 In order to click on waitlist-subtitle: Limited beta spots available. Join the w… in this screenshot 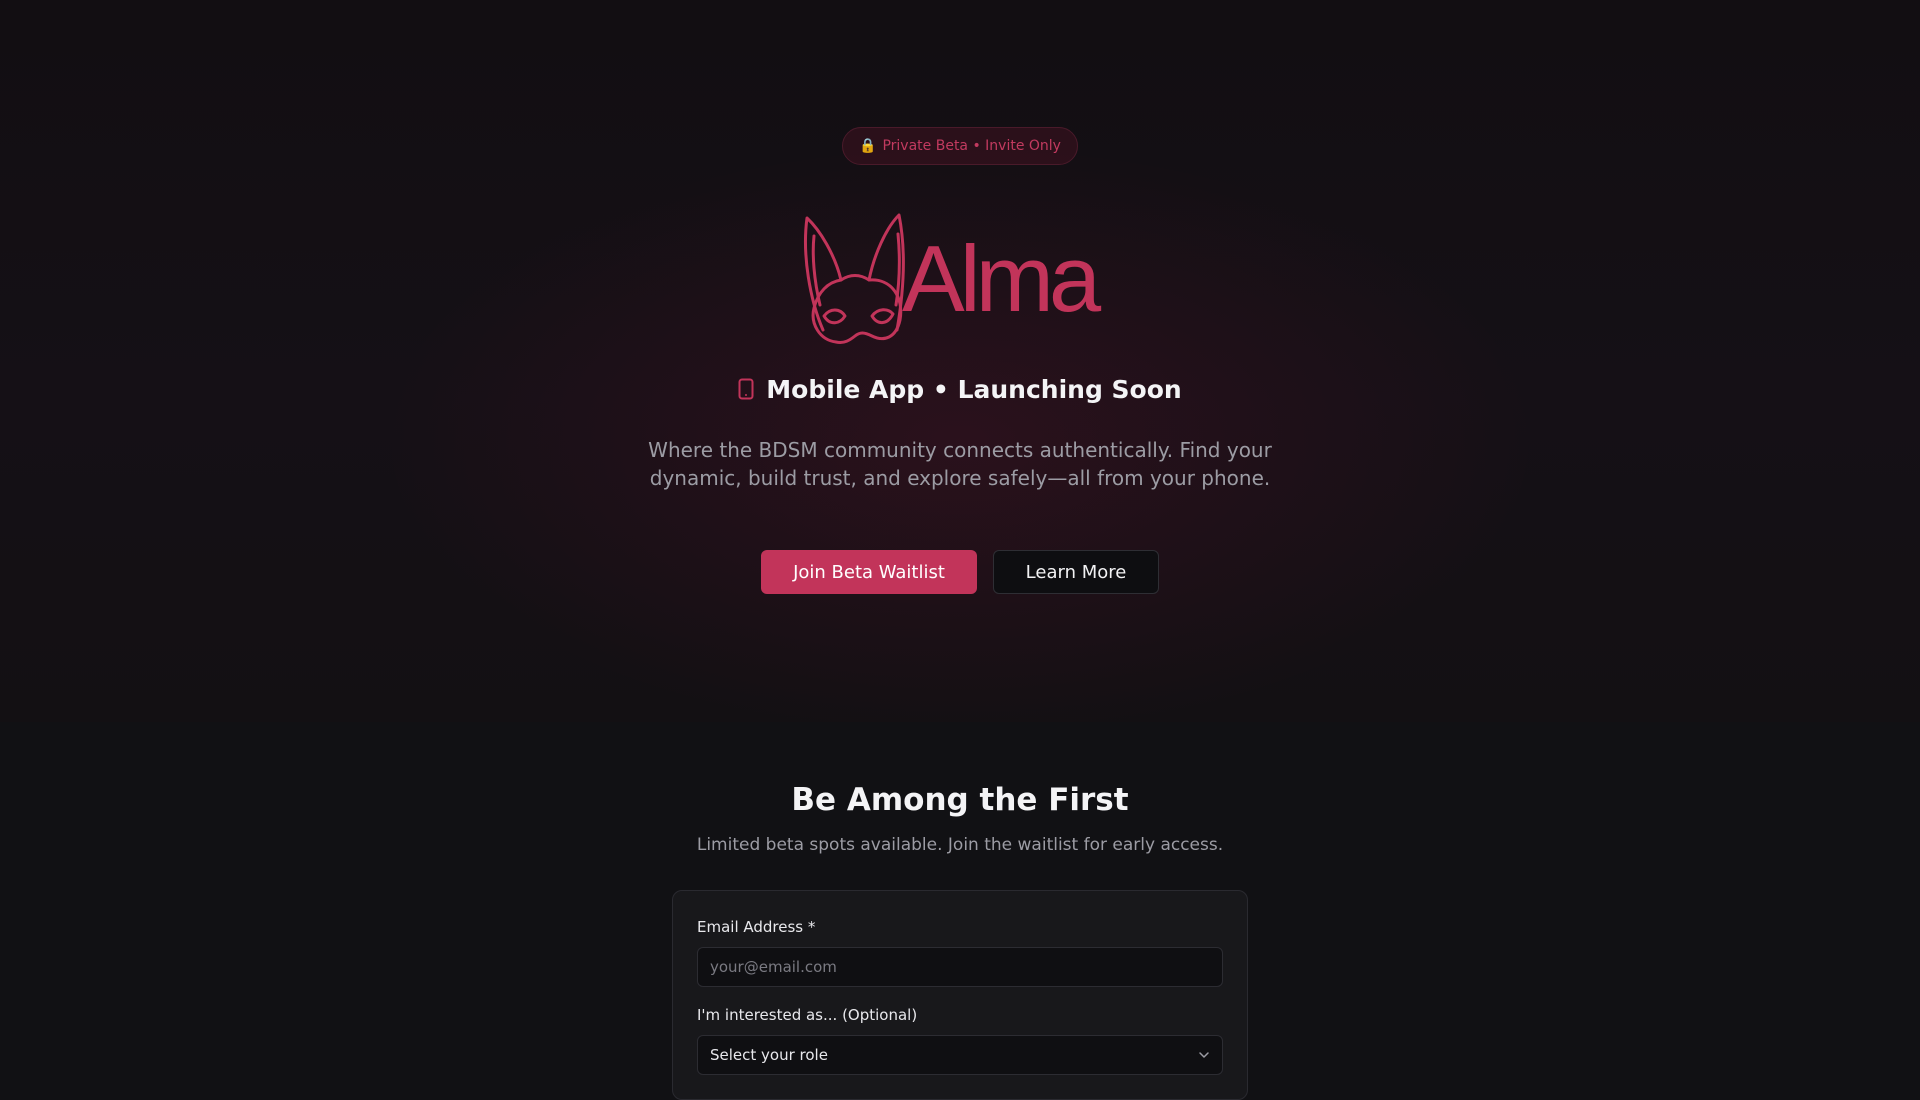, I will do `click(960, 845)`.